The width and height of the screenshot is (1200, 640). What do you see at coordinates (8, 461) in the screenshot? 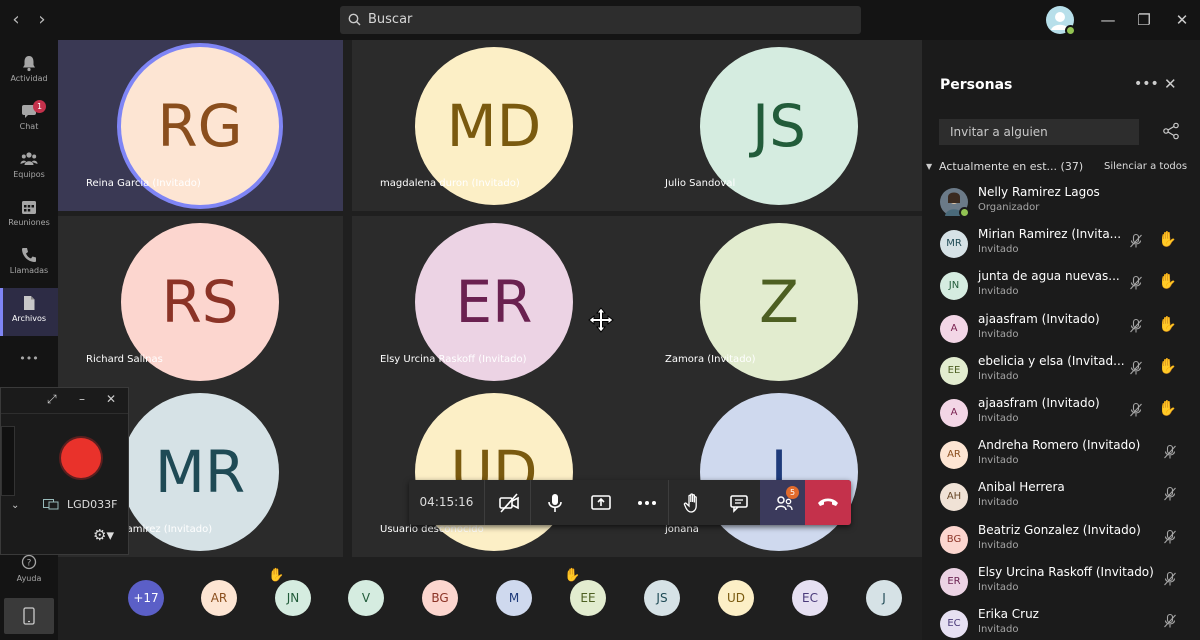
I see `recorder-preview` at bounding box center [8, 461].